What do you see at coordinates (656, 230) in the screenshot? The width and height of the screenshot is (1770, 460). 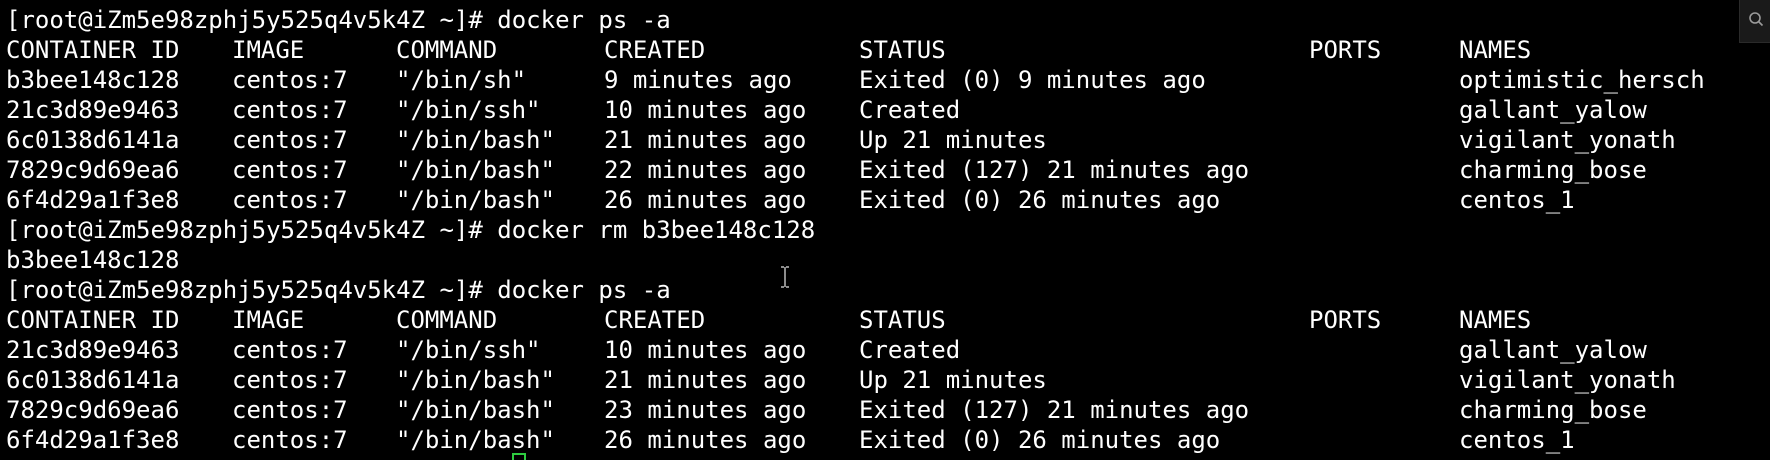 I see `command-text: docker rm b3bee148c128` at bounding box center [656, 230].